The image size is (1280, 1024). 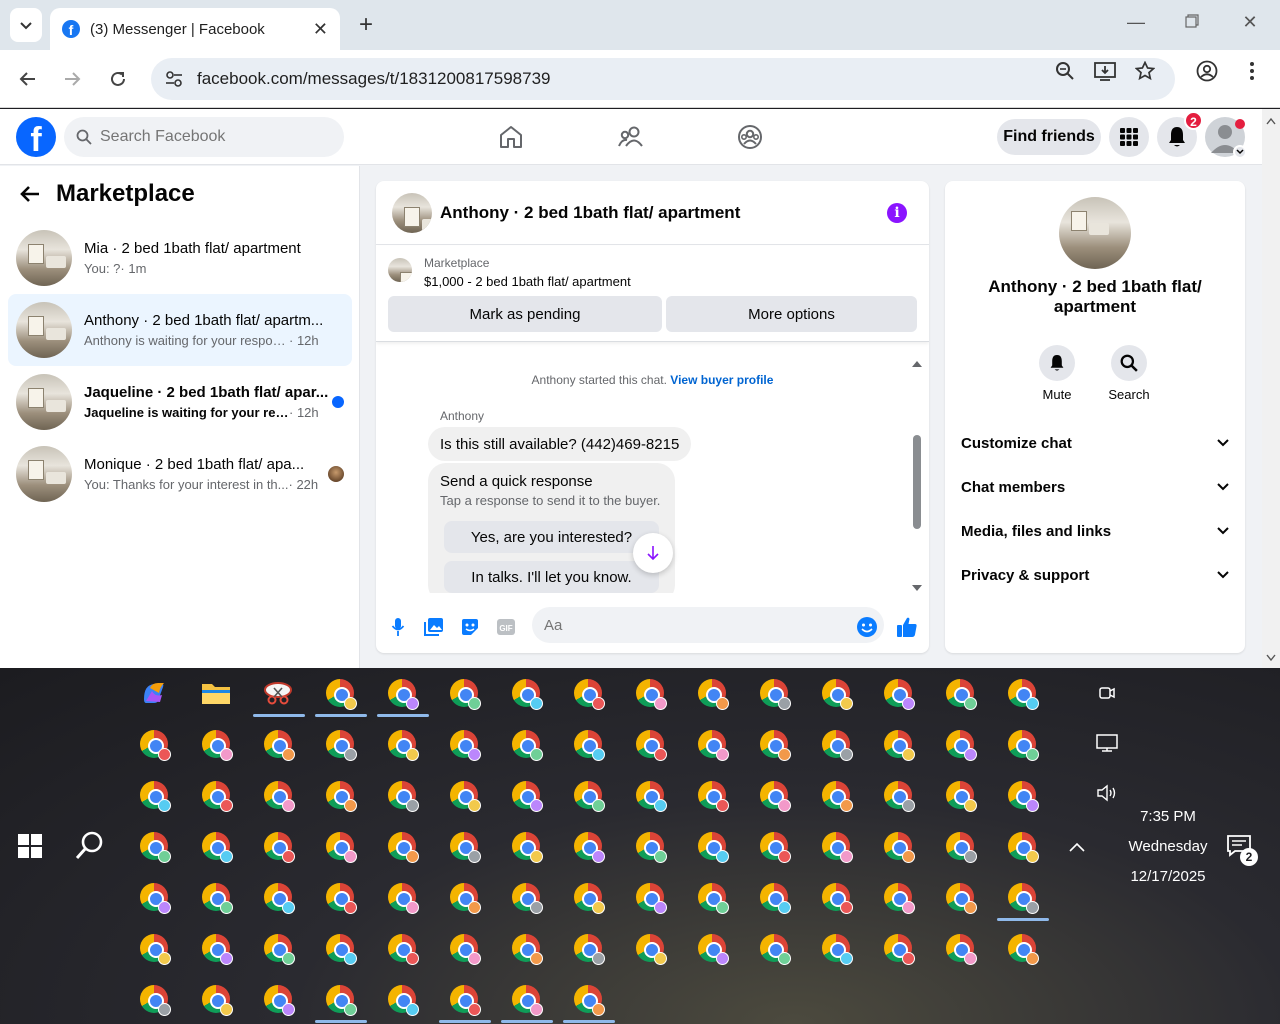 I want to click on taskbar-search-button, so click(x=90, y=846).